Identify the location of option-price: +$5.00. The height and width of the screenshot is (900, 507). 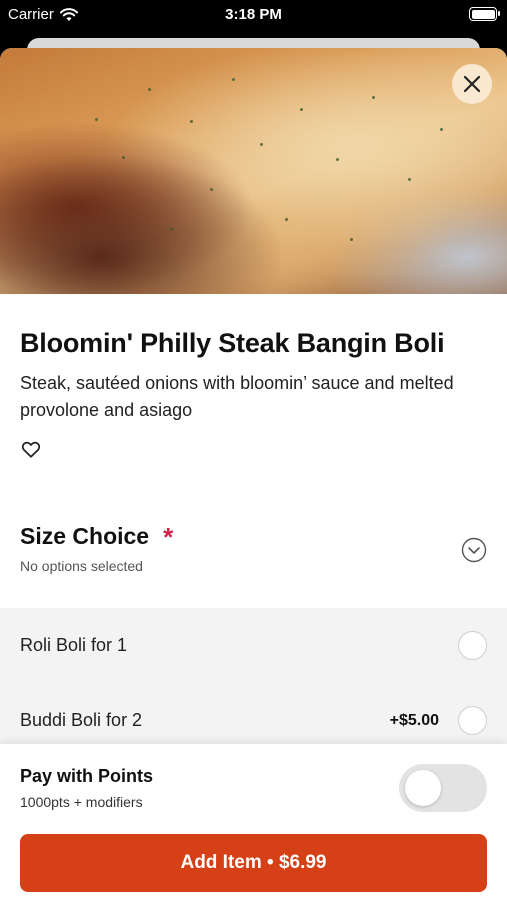
(414, 720).